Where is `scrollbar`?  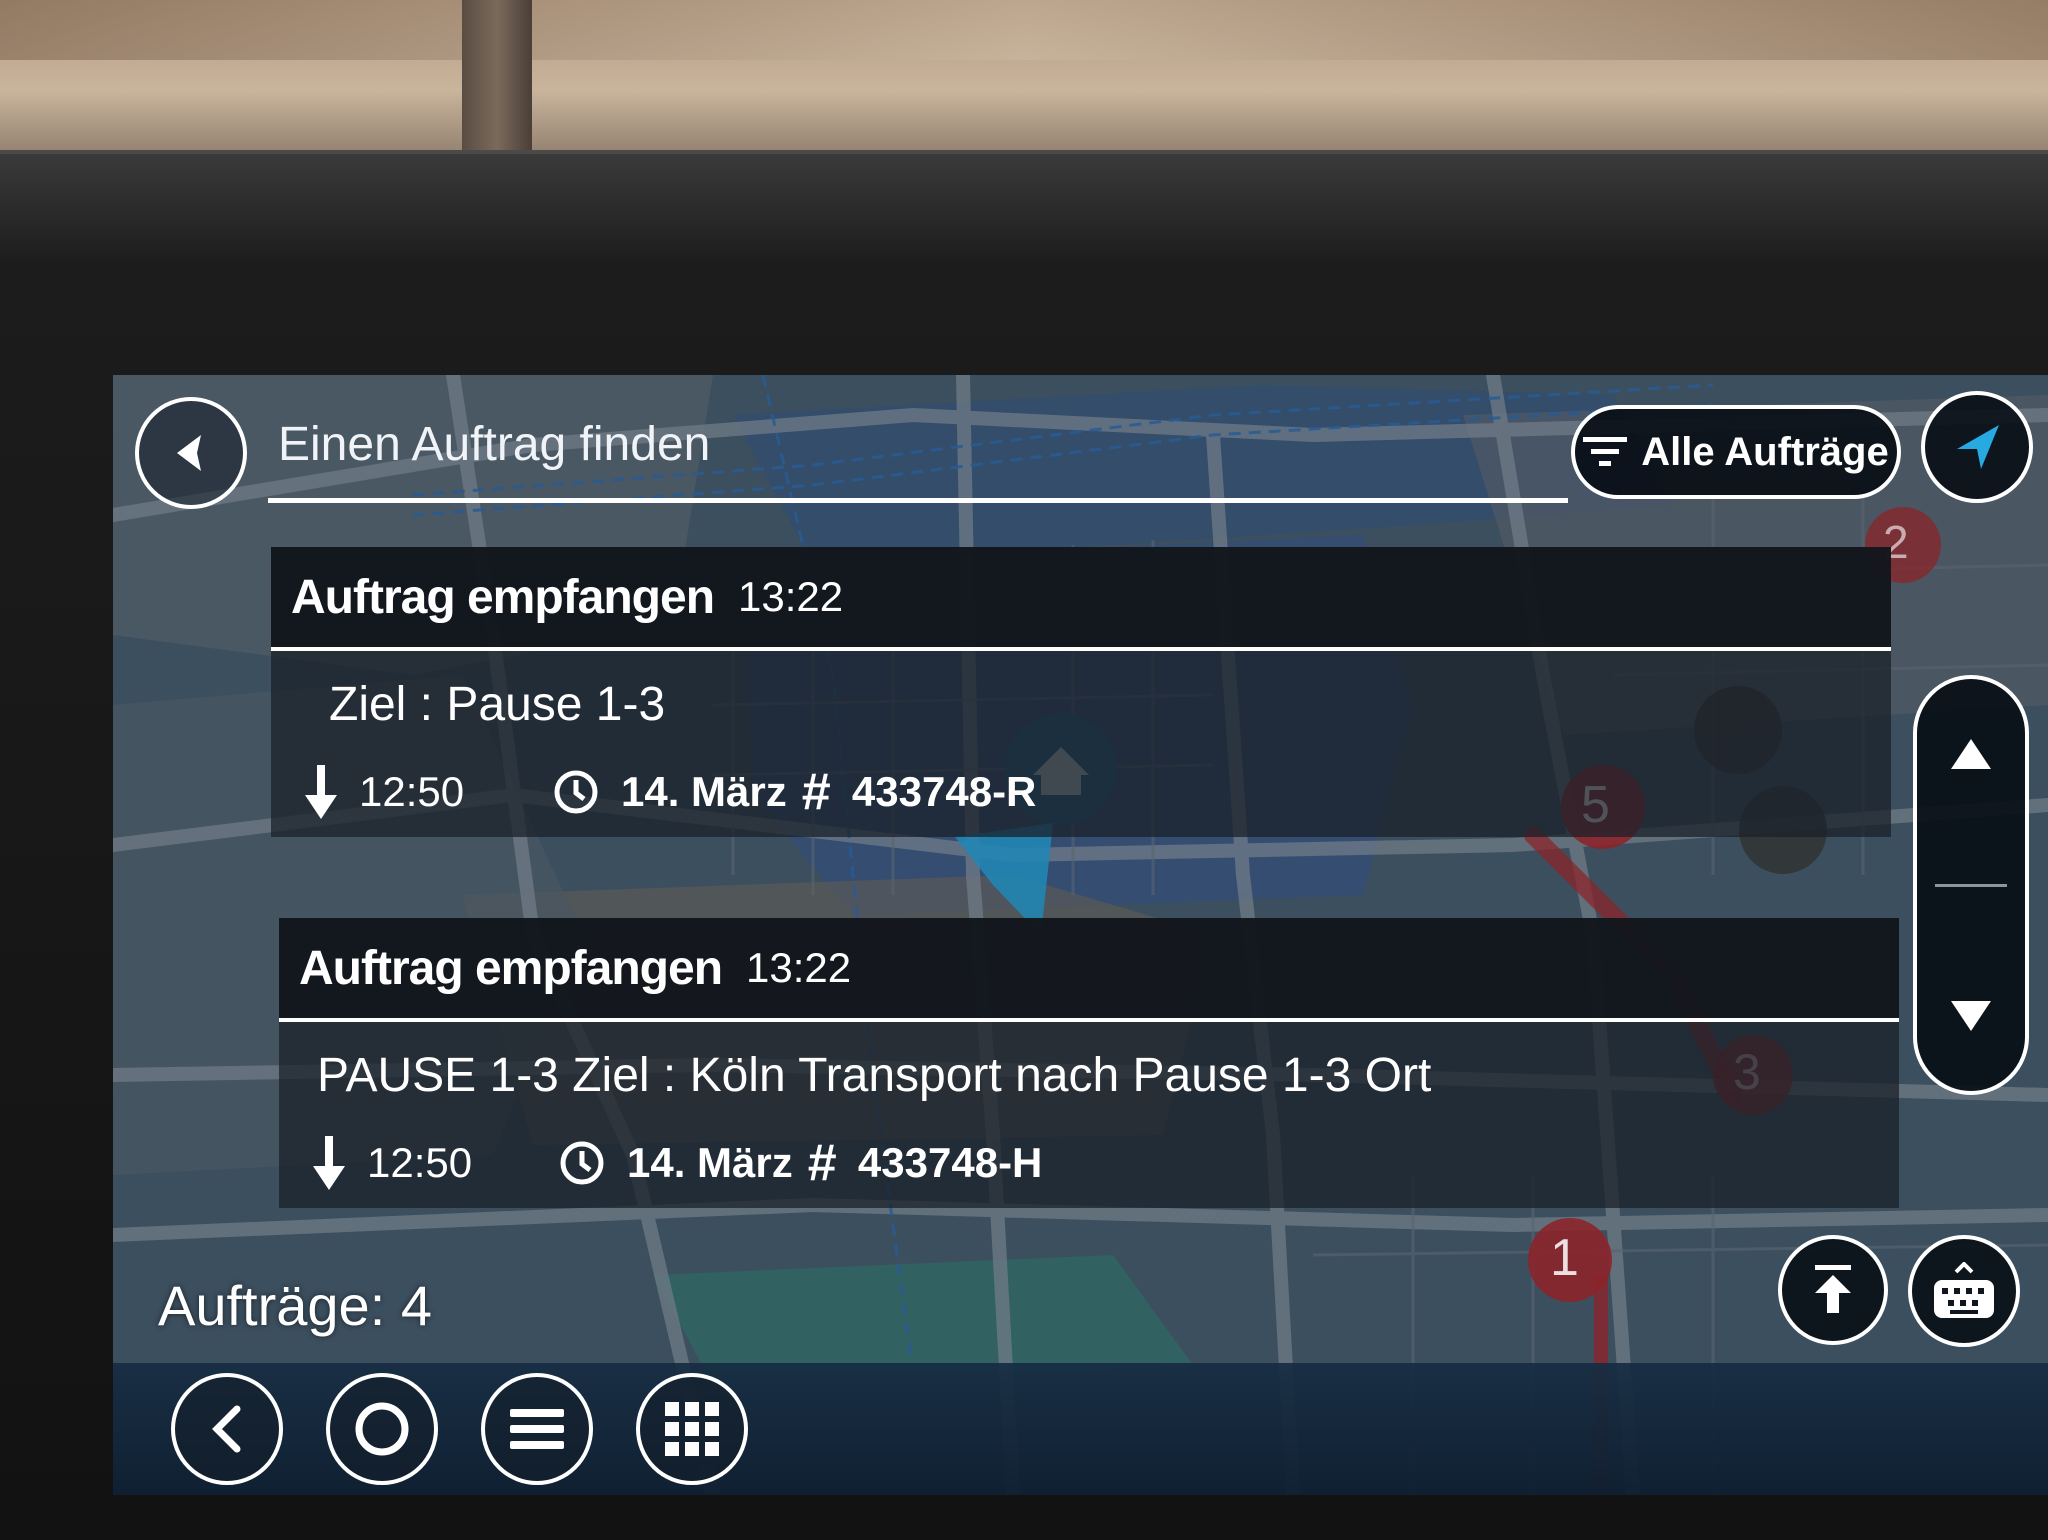 scrollbar is located at coordinates (1971, 885).